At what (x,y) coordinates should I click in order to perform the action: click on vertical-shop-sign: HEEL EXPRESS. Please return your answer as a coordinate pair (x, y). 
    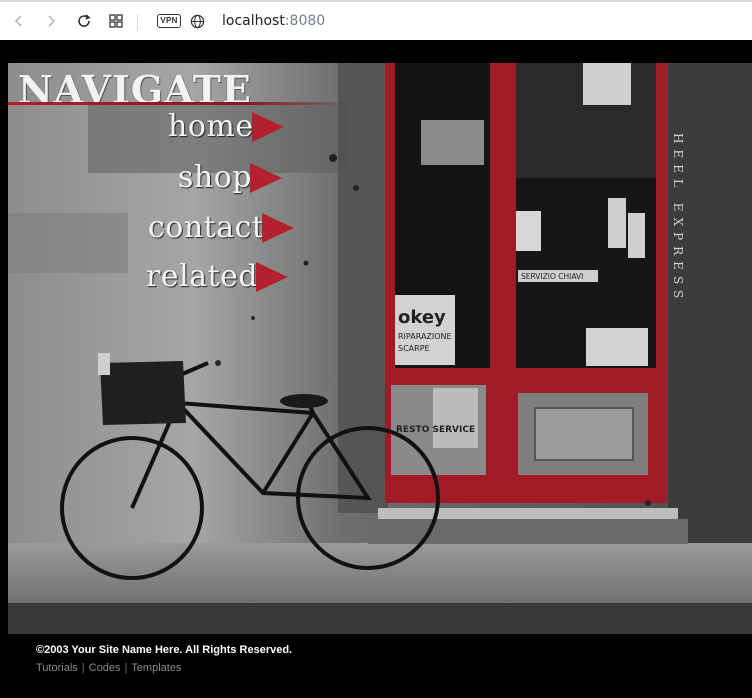
    Looking at the image, I should click on (678, 218).